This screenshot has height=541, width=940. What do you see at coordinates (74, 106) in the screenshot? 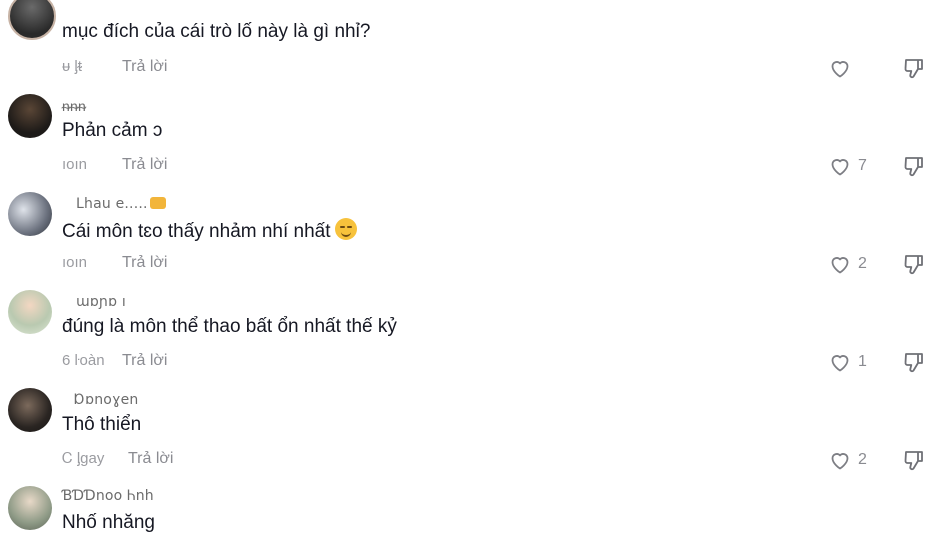
I see `comment-username: ᵰᵰᵰ` at bounding box center [74, 106].